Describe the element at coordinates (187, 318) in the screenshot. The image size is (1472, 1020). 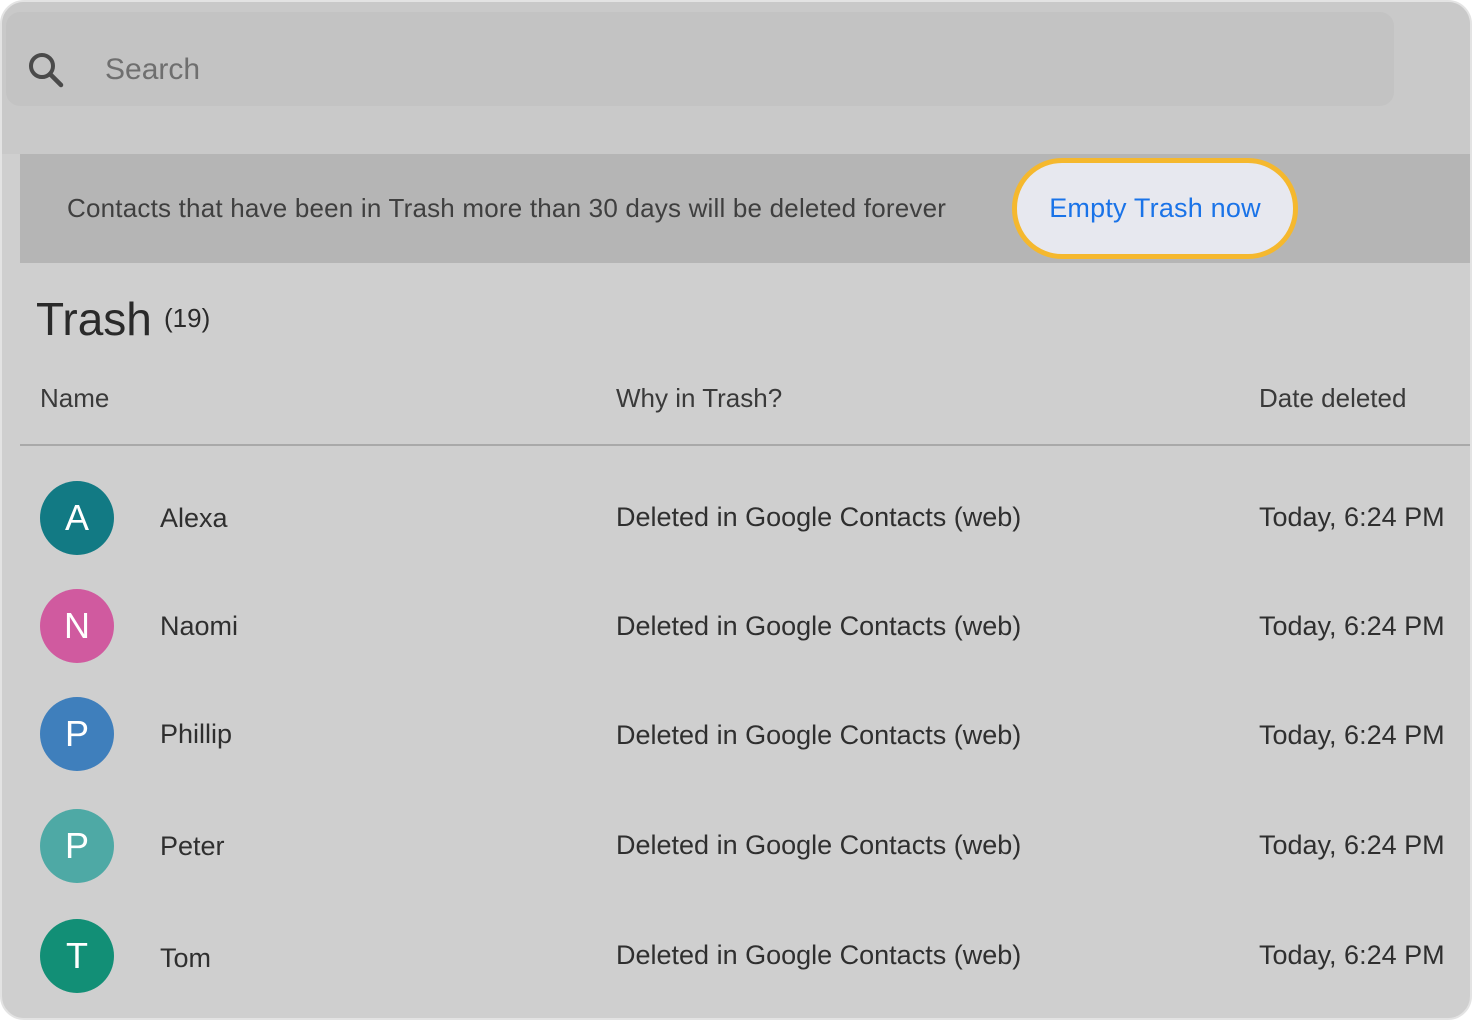
I see `trash-count-badge: (19)` at that location.